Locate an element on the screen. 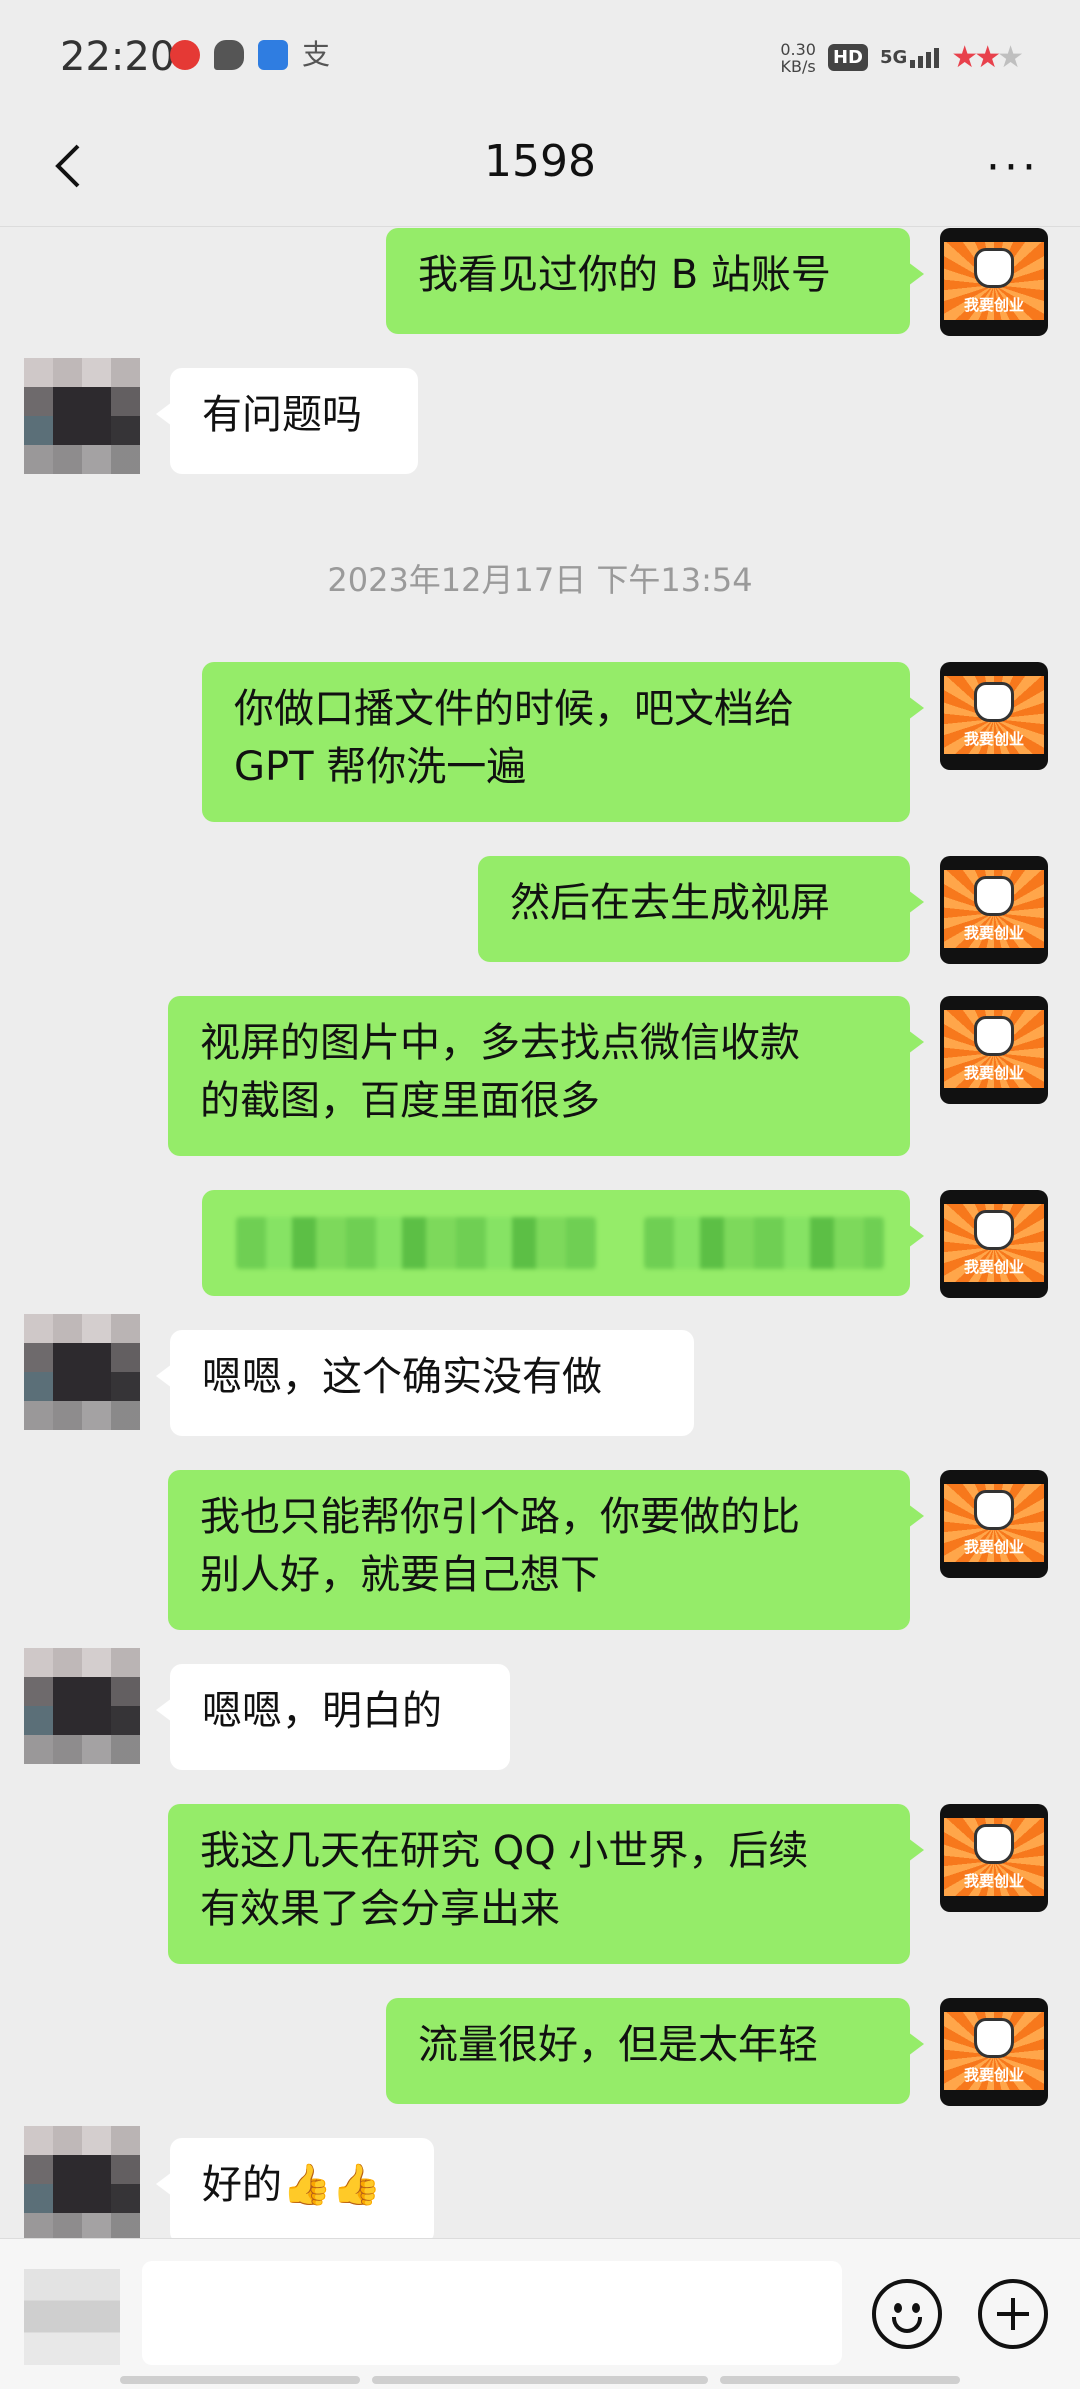 This screenshot has height=2389, width=1080. emoji-icon is located at coordinates (907, 2314).